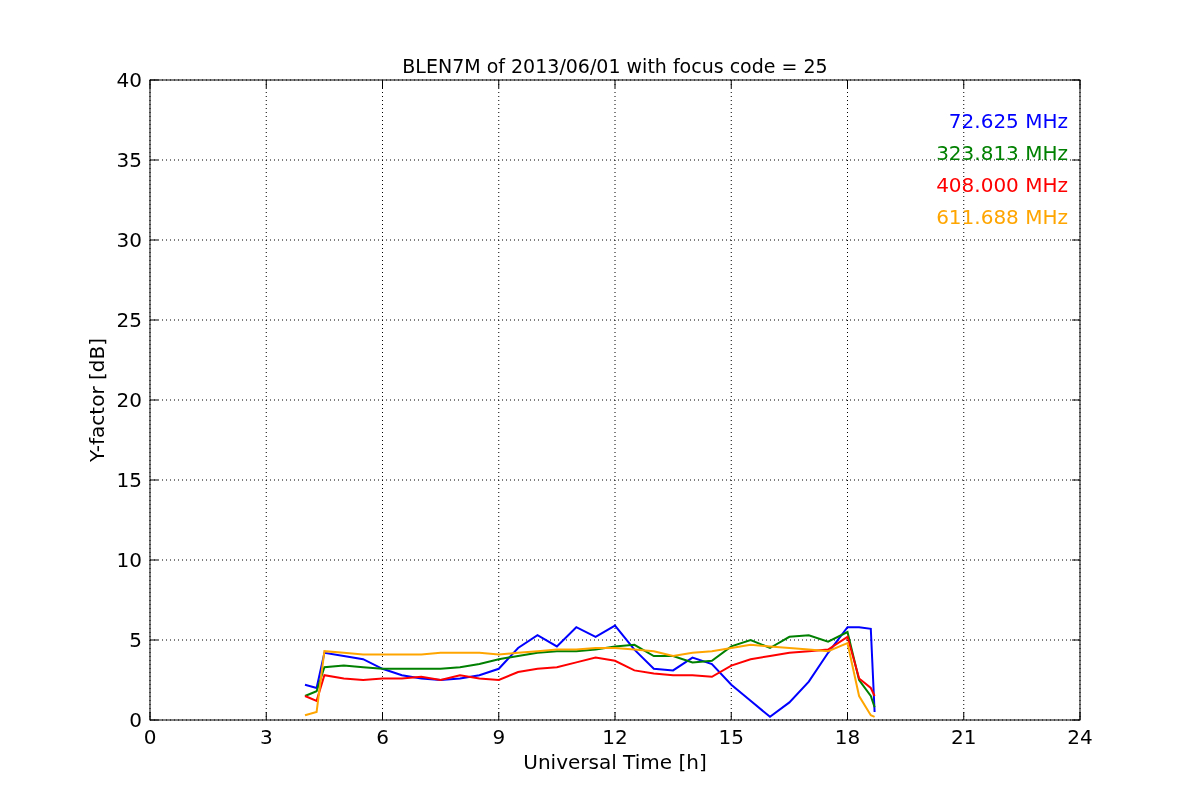  I want to click on x-tick-label: 3, so click(266, 737).